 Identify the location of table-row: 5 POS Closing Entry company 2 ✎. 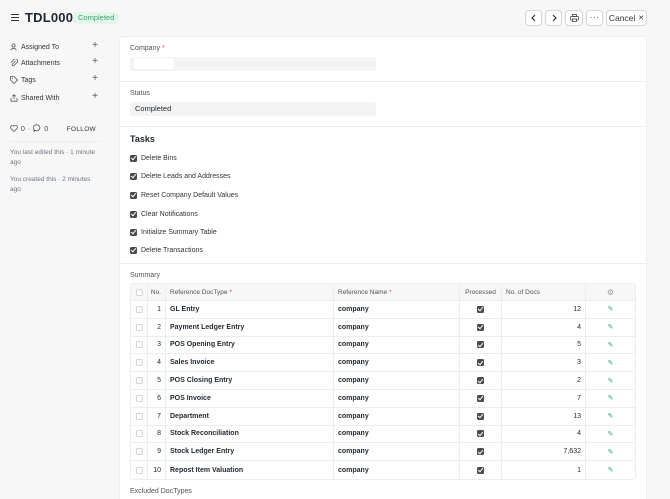
(383, 381).